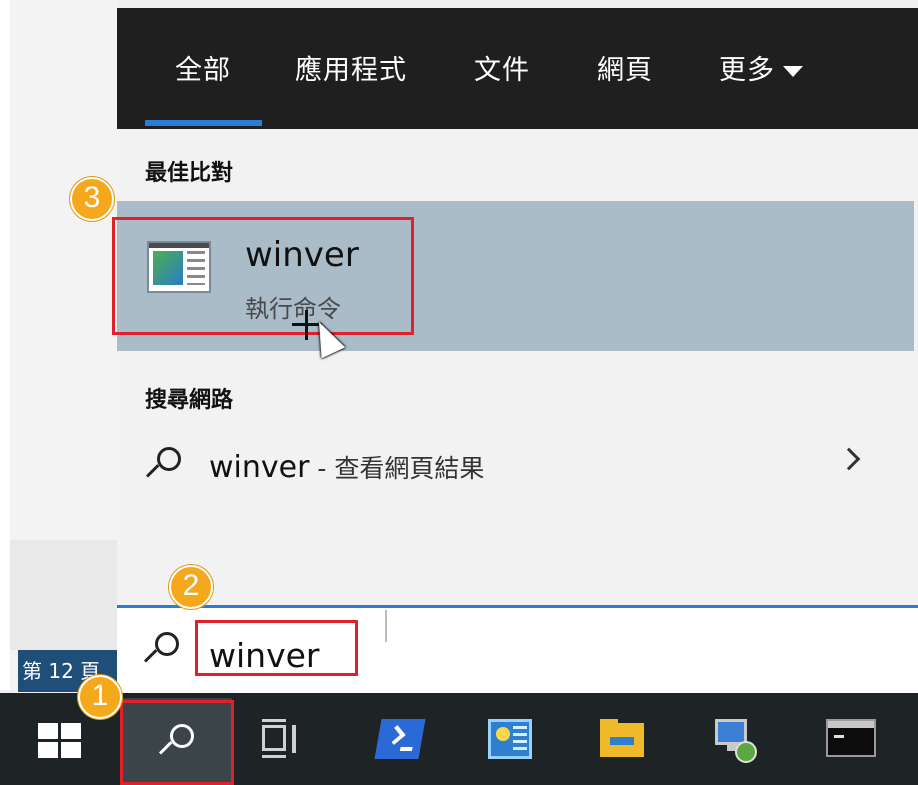 This screenshot has height=785, width=918. Describe the element at coordinates (189, 173) in the screenshot. I see `best-match-heading: 最佳比對` at that location.